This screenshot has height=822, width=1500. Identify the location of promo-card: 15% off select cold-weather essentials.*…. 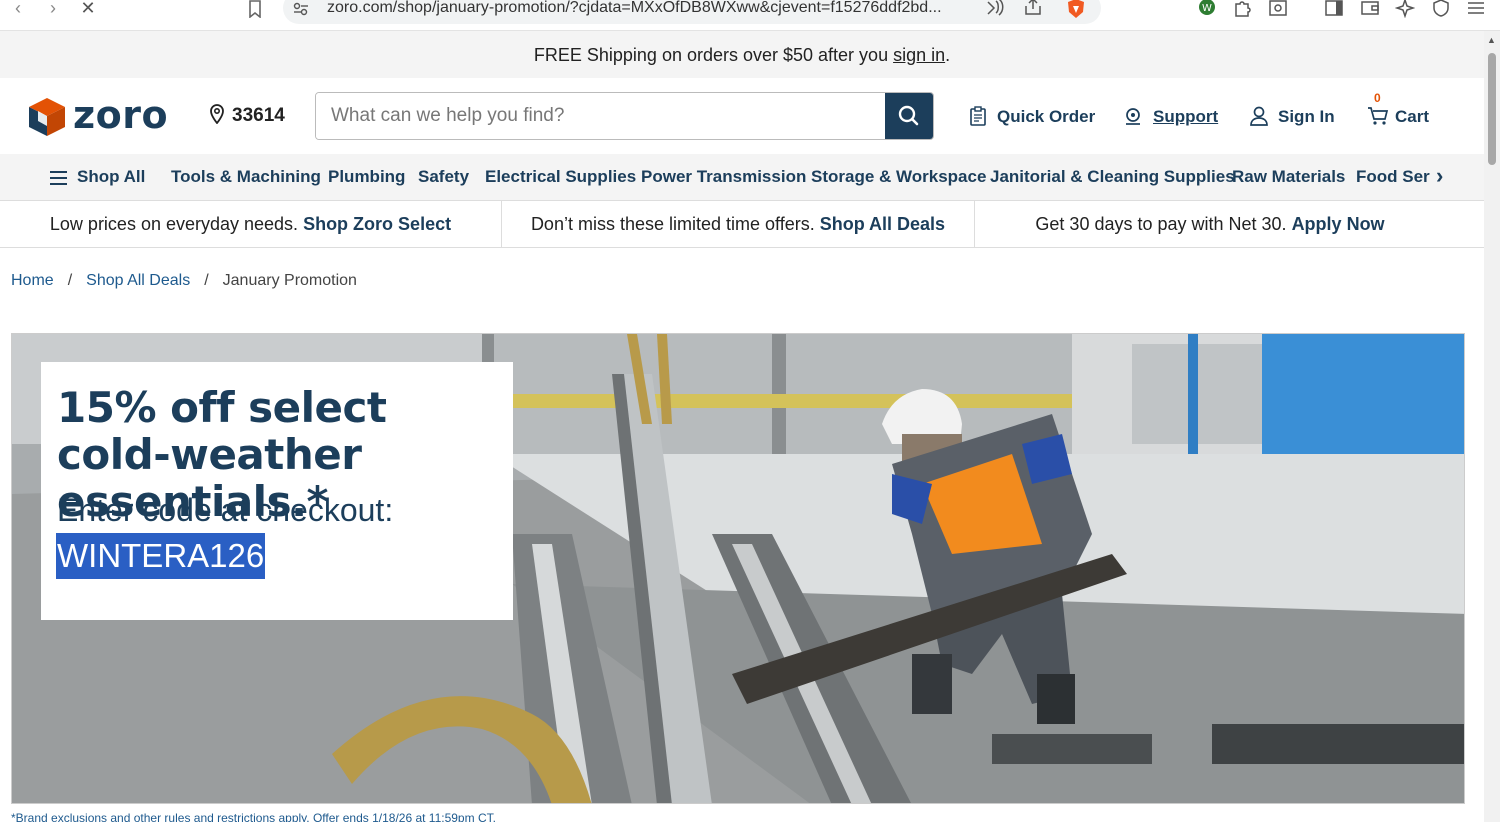
(277, 491).